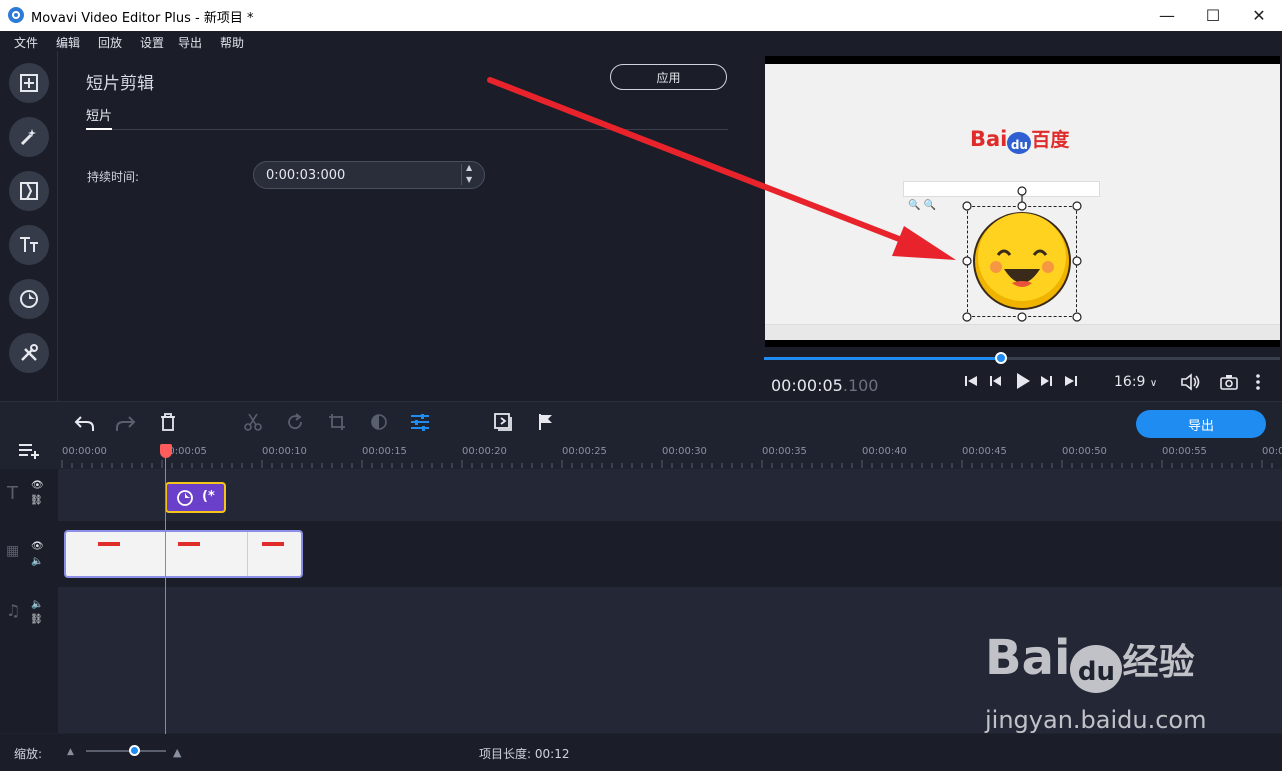 The height and width of the screenshot is (771, 1282). Describe the element at coordinates (883, 358) in the screenshot. I see `preview-progress-fill` at that location.